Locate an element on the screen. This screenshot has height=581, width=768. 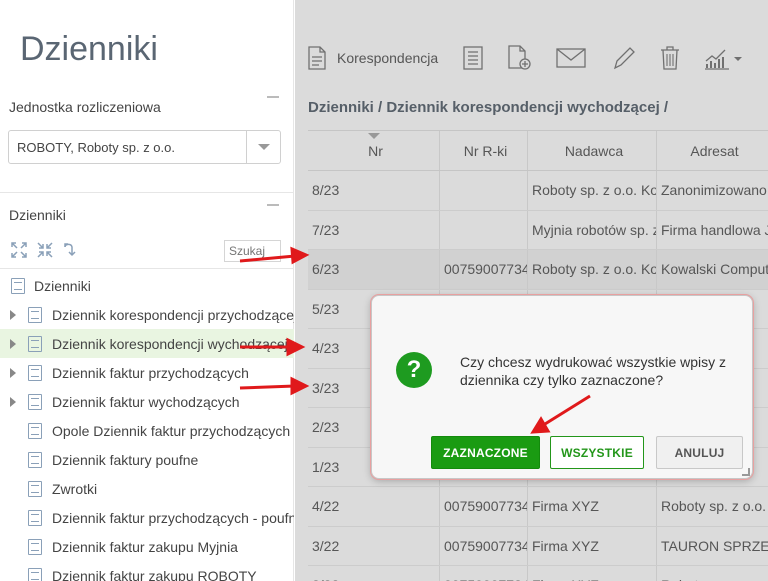
tree-item: Zwrotki is located at coordinates (147, 488).